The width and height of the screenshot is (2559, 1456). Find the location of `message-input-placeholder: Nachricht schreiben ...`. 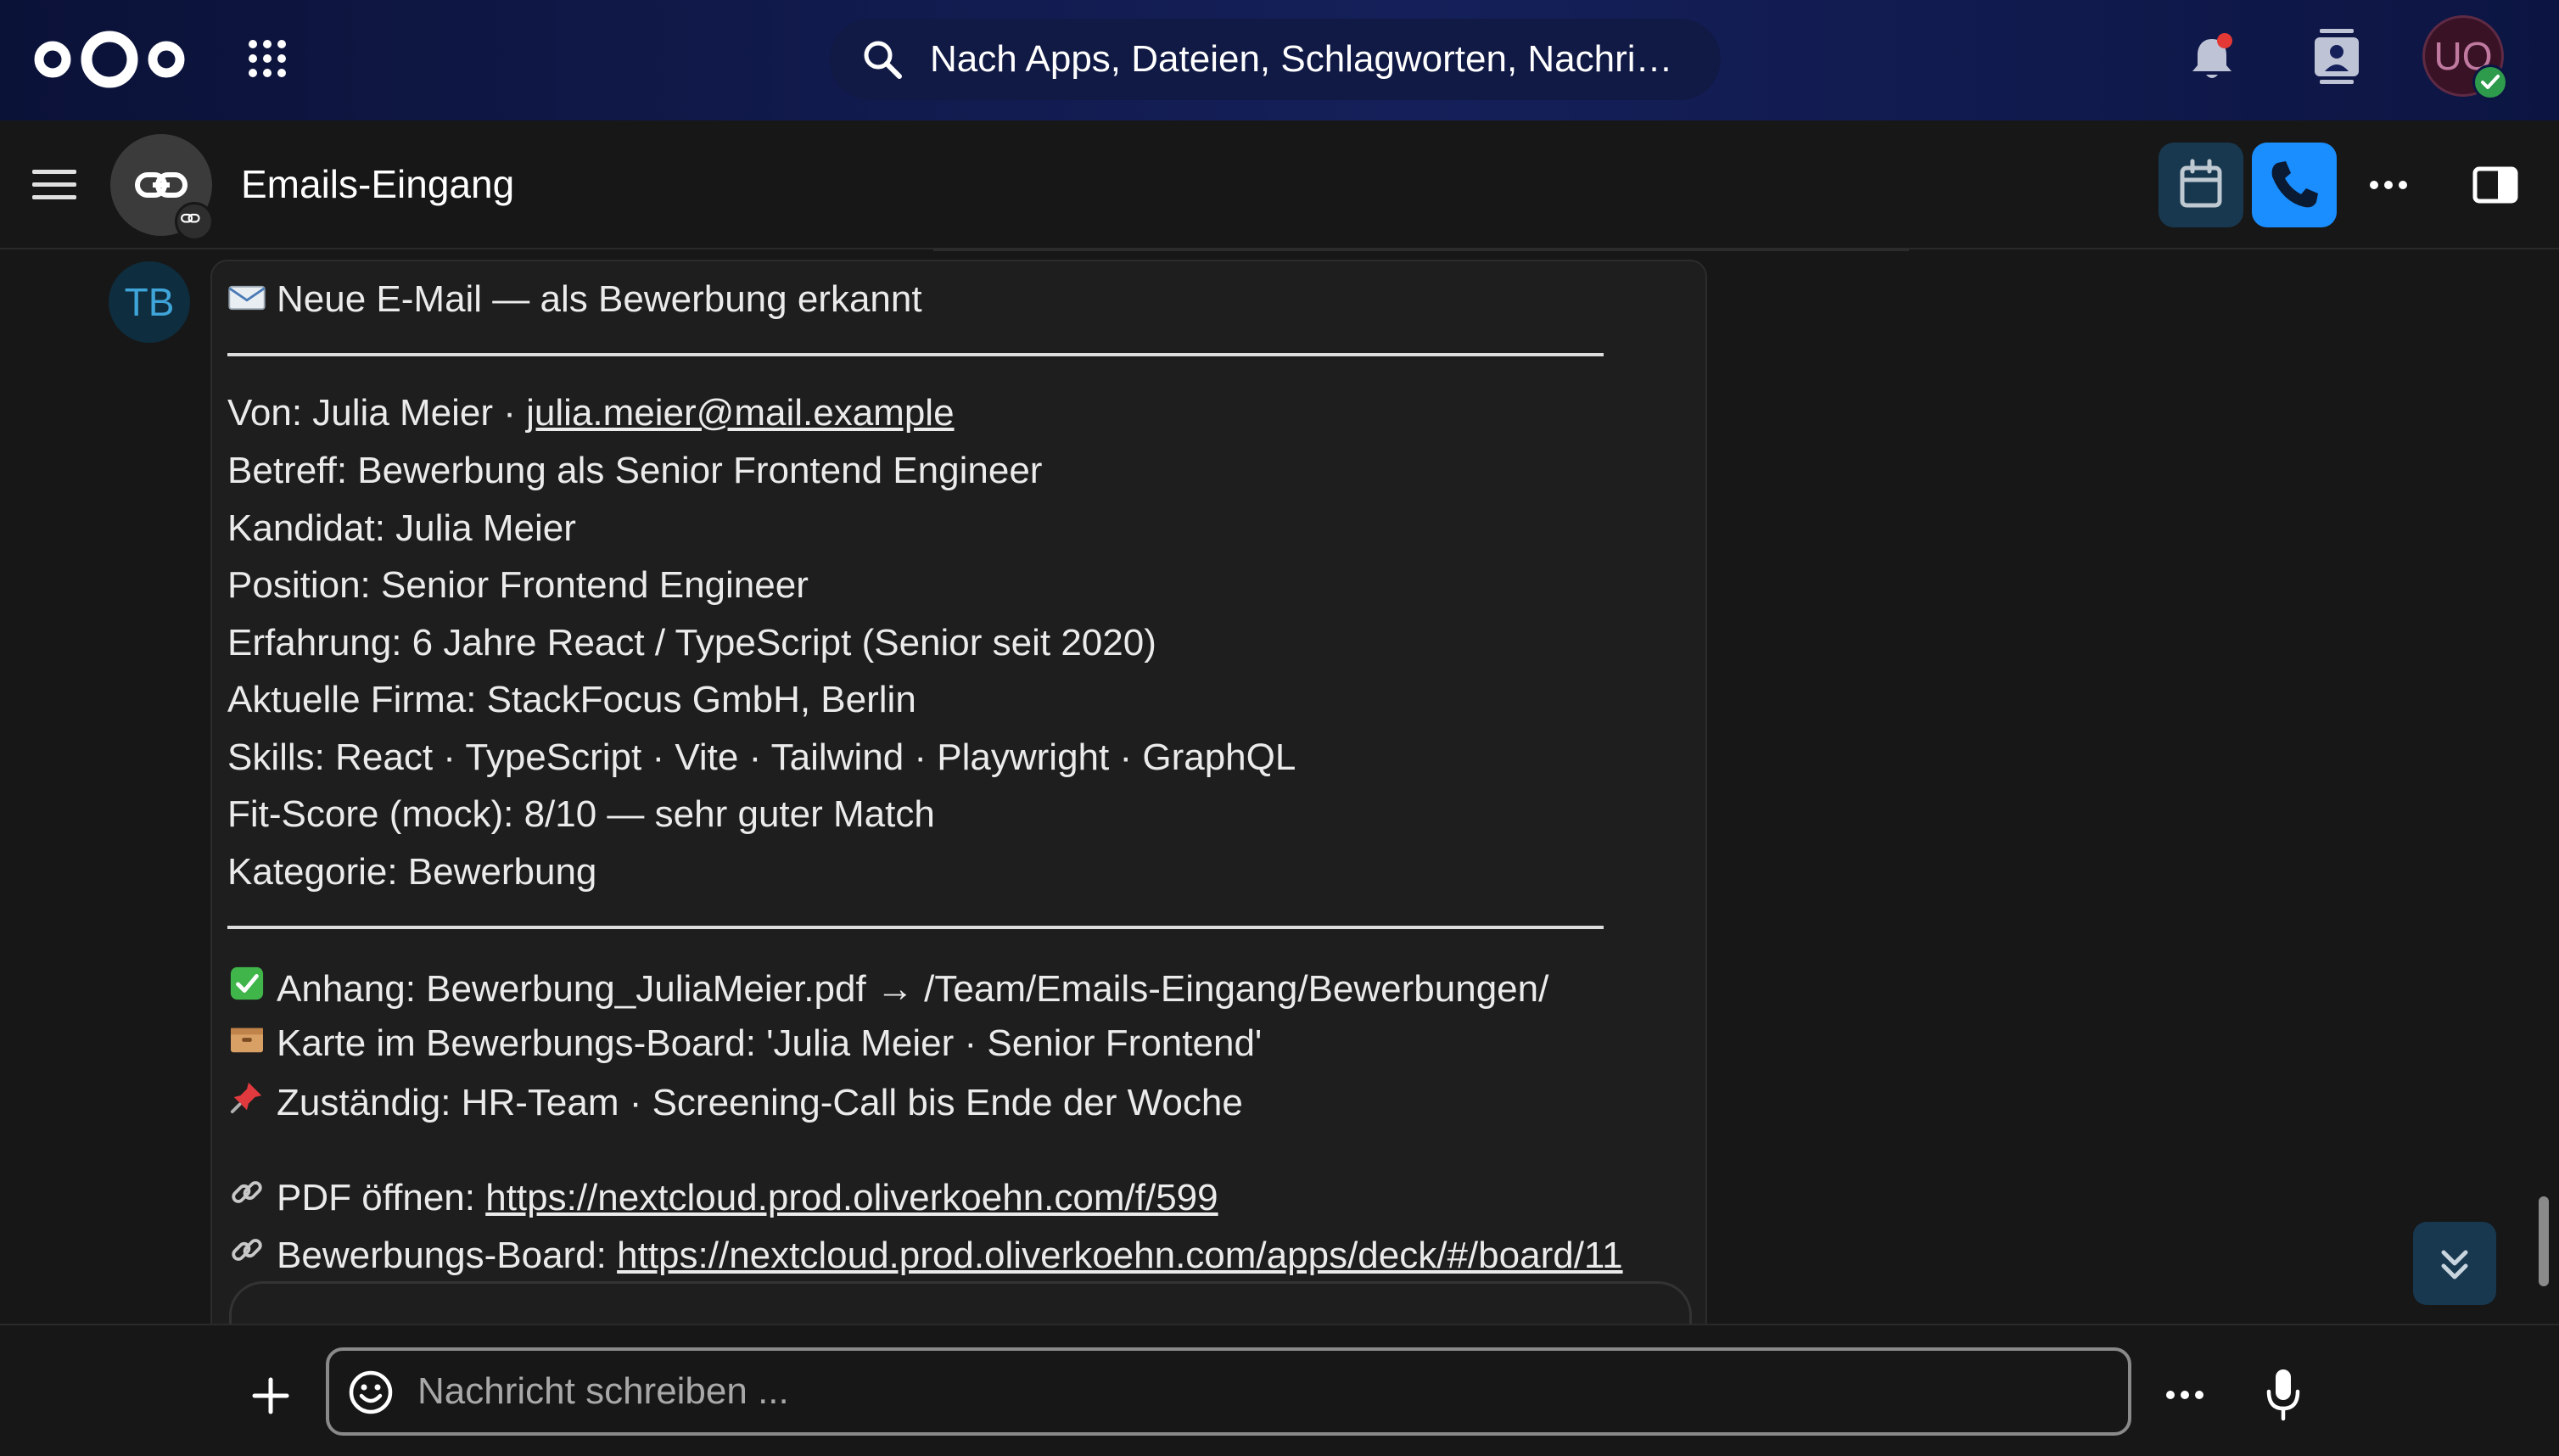

message-input-placeholder: Nachricht schreiben ... is located at coordinates (603, 1391).